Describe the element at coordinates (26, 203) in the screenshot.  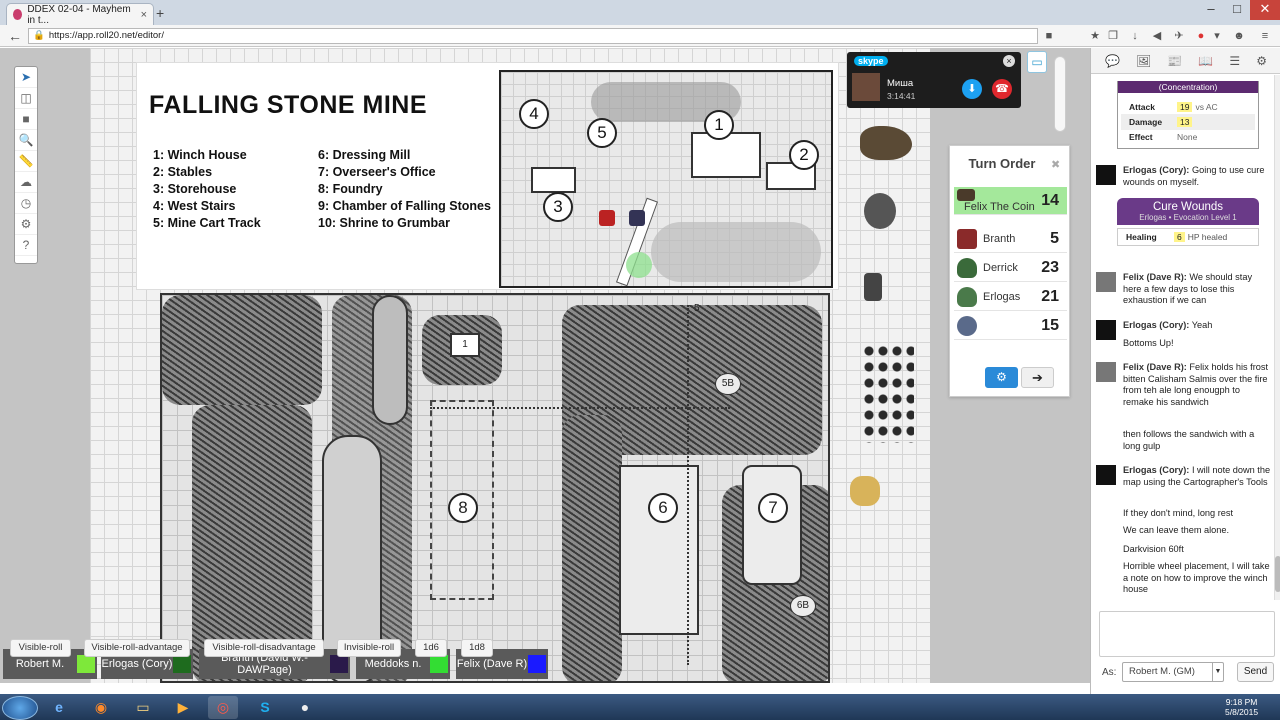
I see `turn-icon: ◷` at that location.